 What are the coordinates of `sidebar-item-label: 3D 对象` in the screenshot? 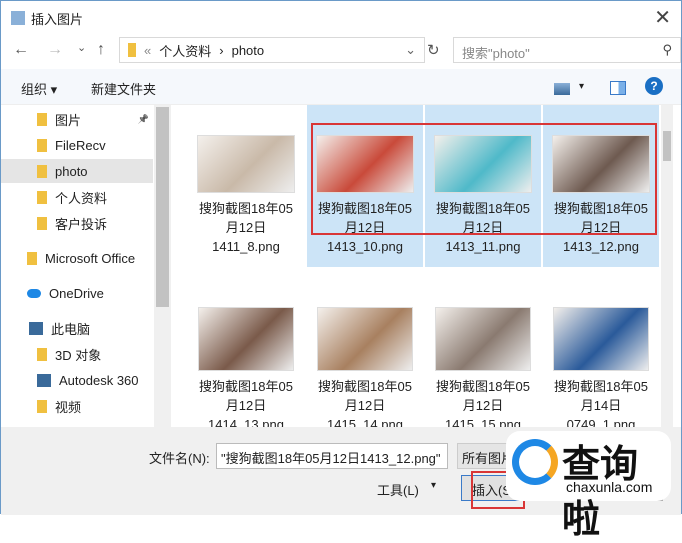 It's located at (78, 355).